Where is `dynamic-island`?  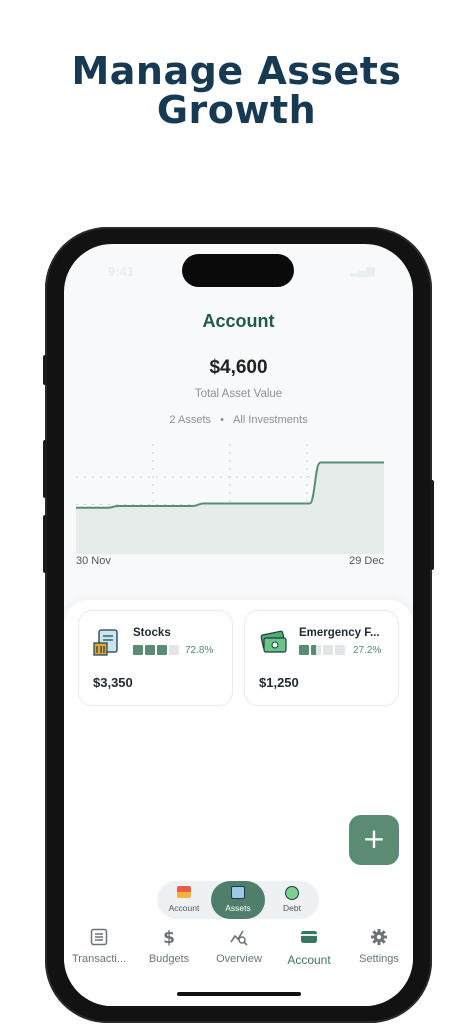
dynamic-island is located at coordinates (238, 270).